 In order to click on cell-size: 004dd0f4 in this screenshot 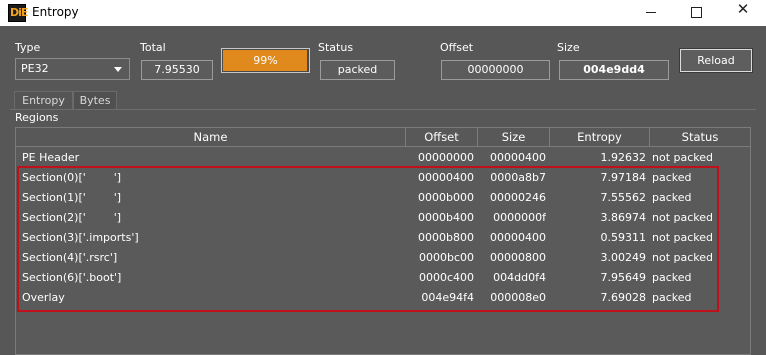, I will do `click(519, 277)`.